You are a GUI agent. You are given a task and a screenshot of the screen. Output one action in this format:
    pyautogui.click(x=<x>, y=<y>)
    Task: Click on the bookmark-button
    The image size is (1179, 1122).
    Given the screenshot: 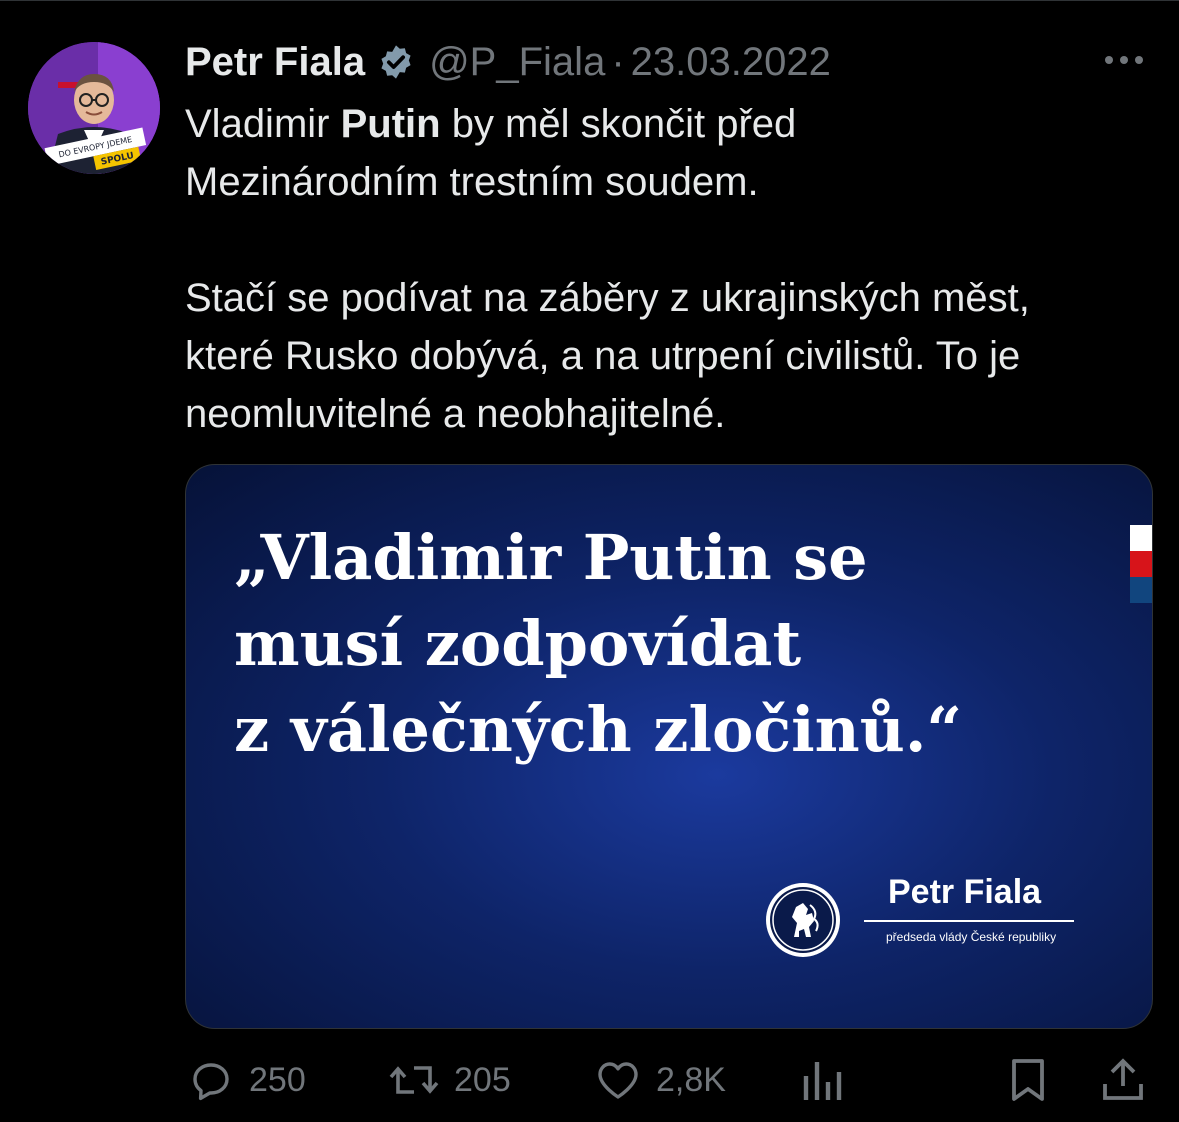 What is the action you would take?
    pyautogui.click(x=1028, y=1080)
    